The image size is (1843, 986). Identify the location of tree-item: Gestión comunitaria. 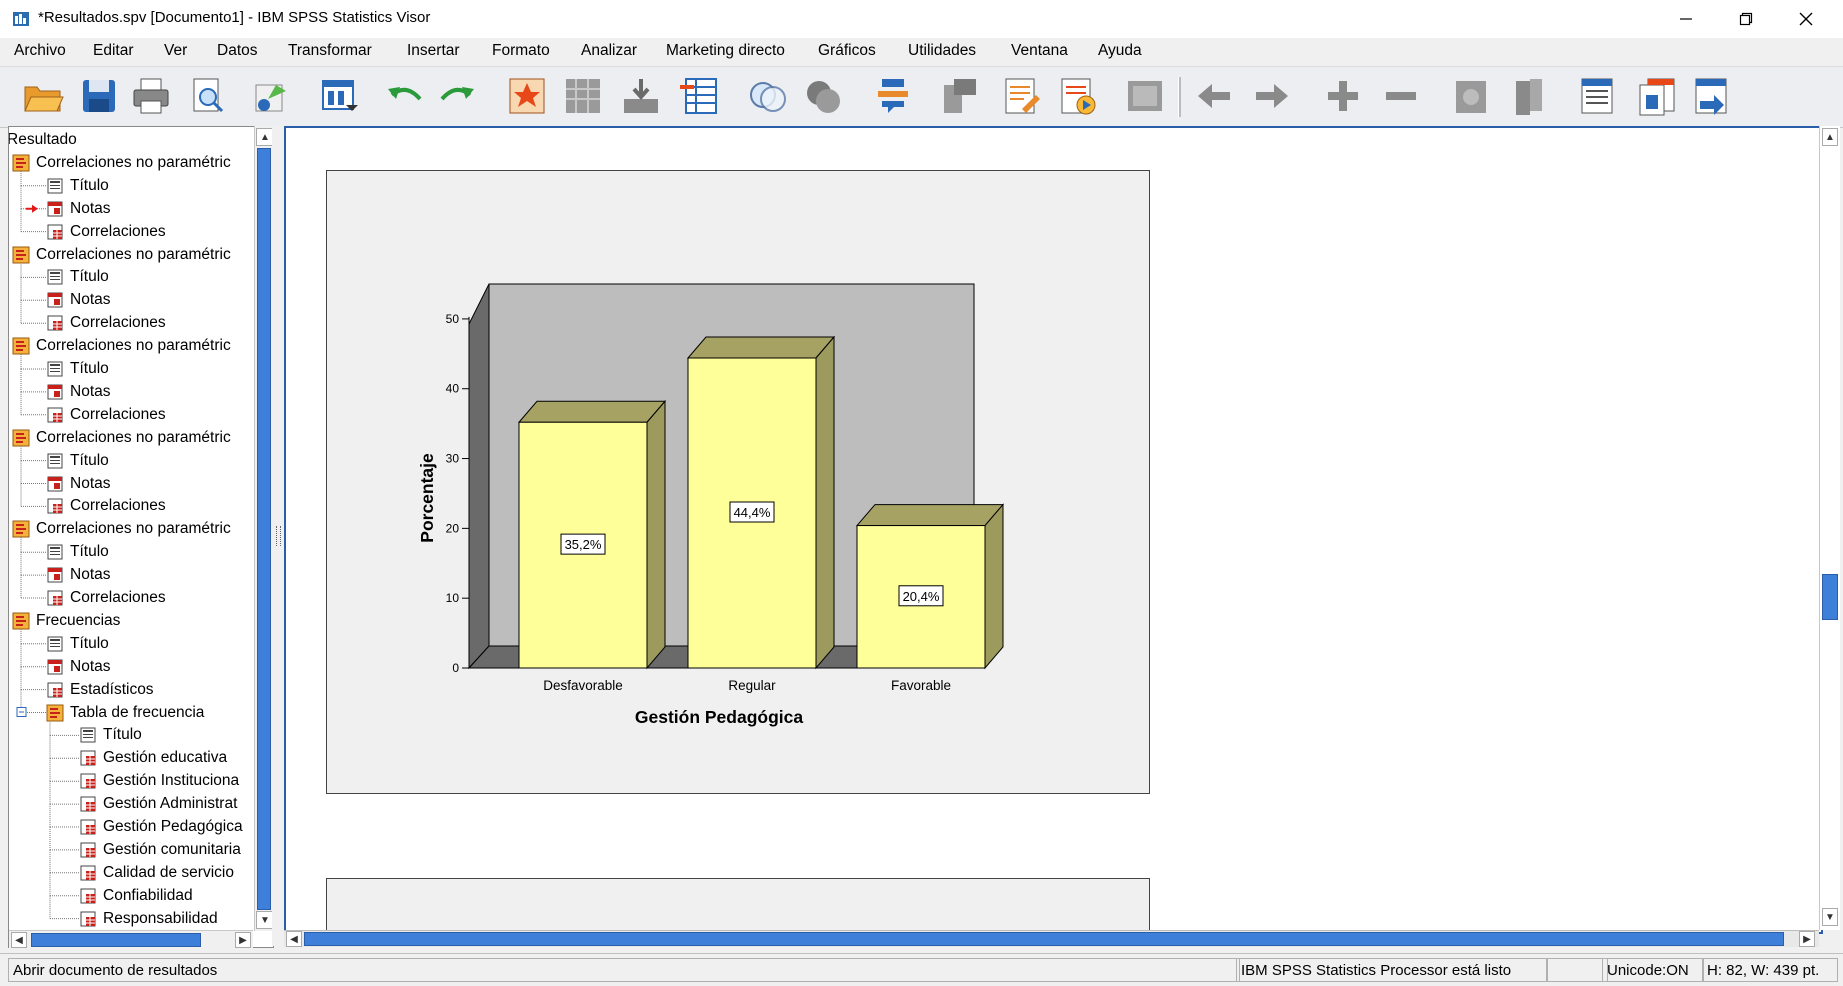
(160, 850).